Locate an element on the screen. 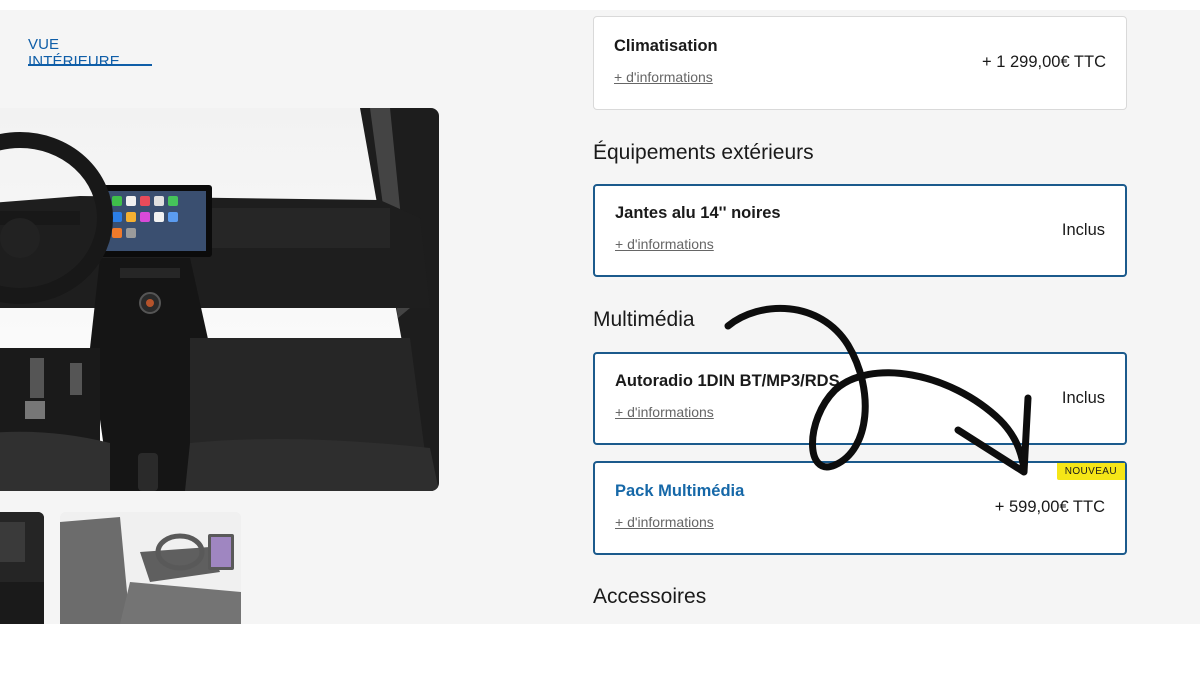 This screenshot has width=1200, height=675. tab-interior-view: VUE INTÉRIEURE is located at coordinates (90, 53).